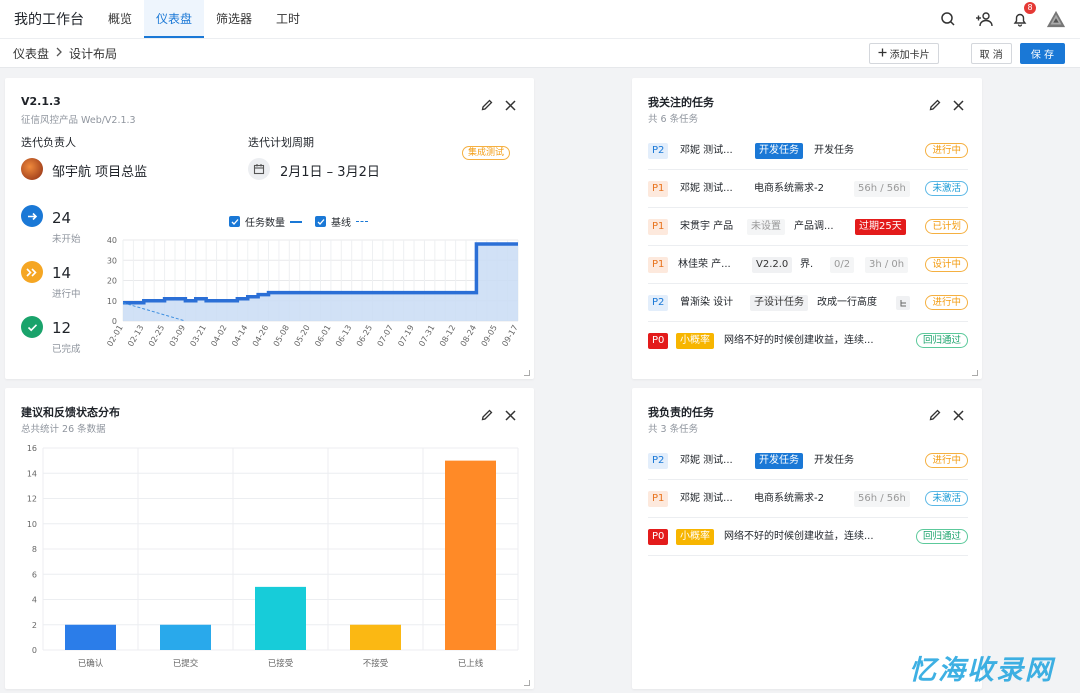 The width and height of the screenshot is (1080, 693). Describe the element at coordinates (385, 336) in the screenshot. I see `x-tick-label: 07-07` at that location.